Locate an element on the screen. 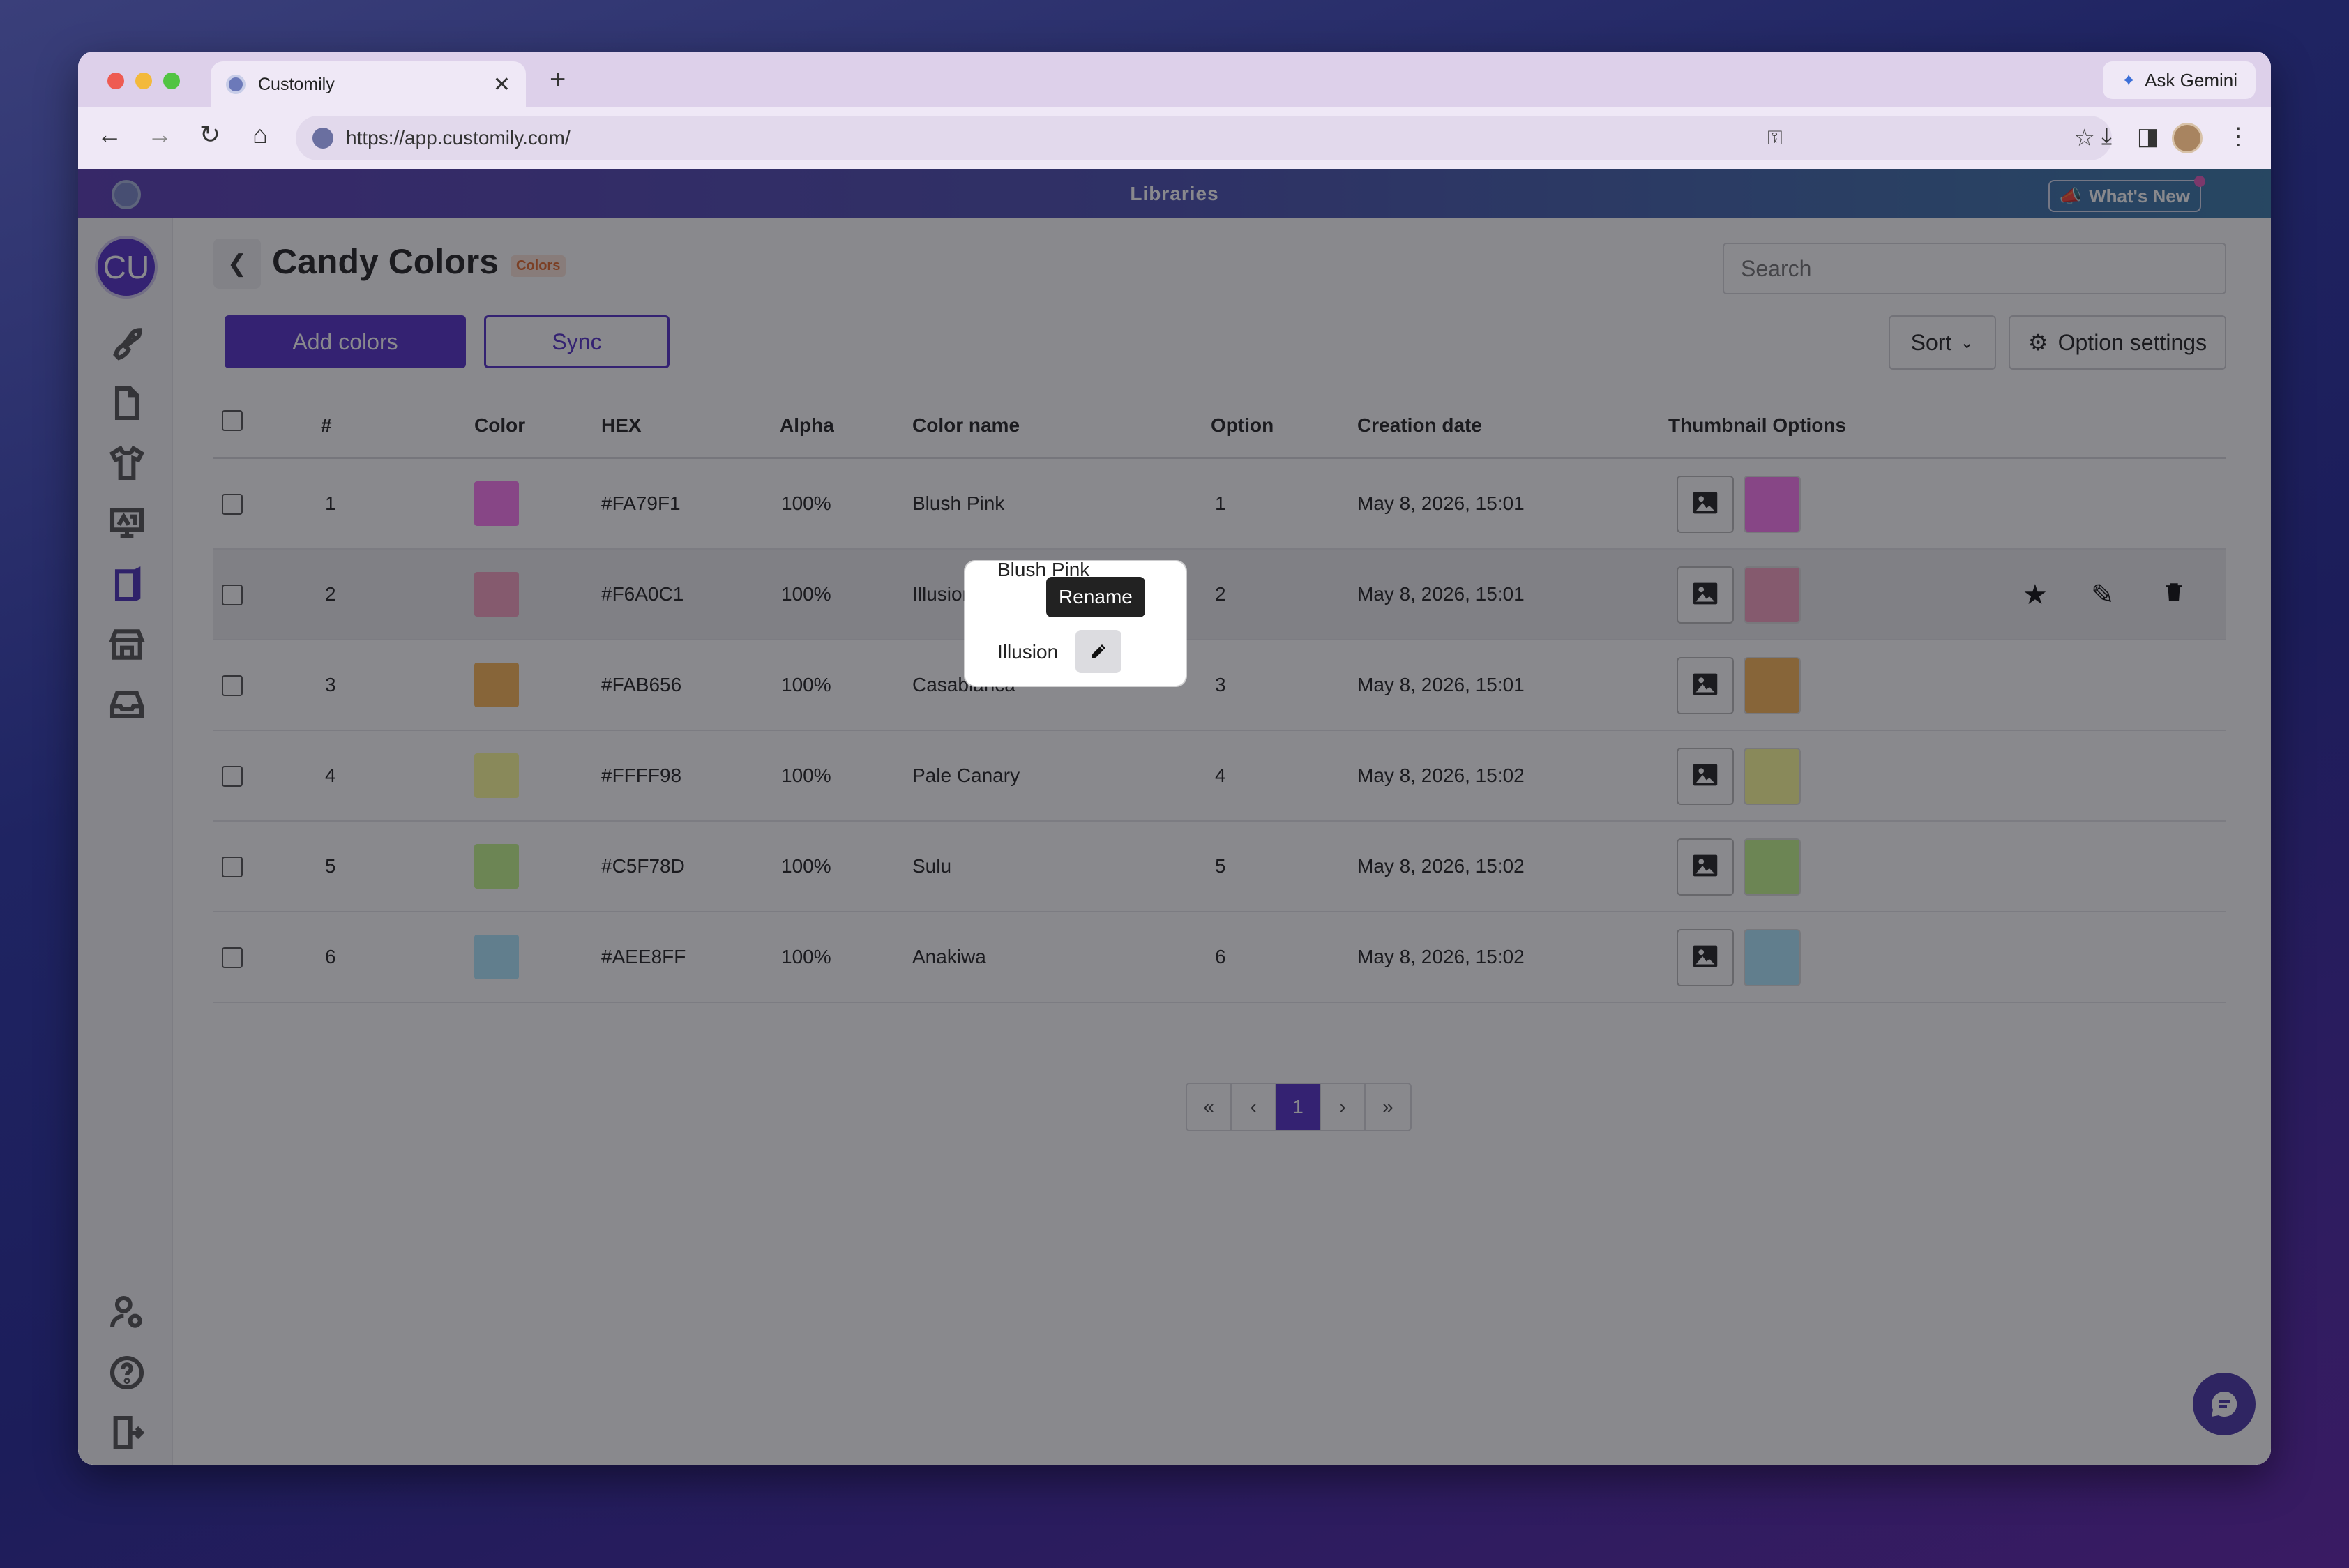 The width and height of the screenshot is (2349, 1568). pagination: « ‹ 1 › » is located at coordinates (1299, 1107).